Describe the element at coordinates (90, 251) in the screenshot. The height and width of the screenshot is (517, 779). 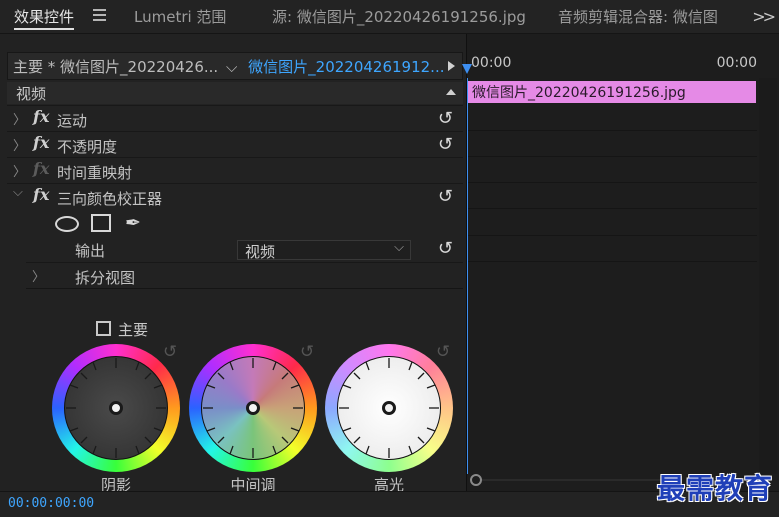
I see `output-label: 输出` at that location.